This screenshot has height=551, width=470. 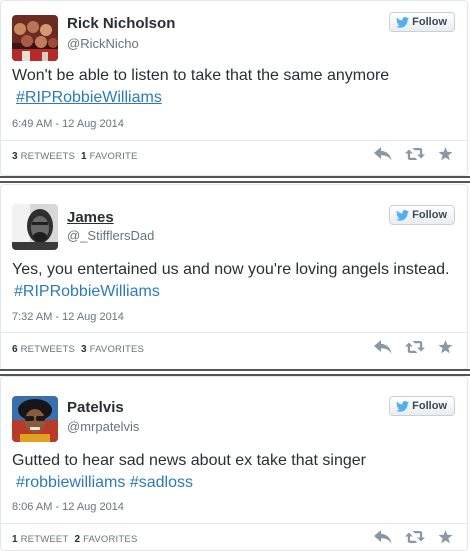 What do you see at coordinates (68, 317) in the screenshot?
I see `tweet-timestamp: 7:32 AM - 12 Aug 2014` at bounding box center [68, 317].